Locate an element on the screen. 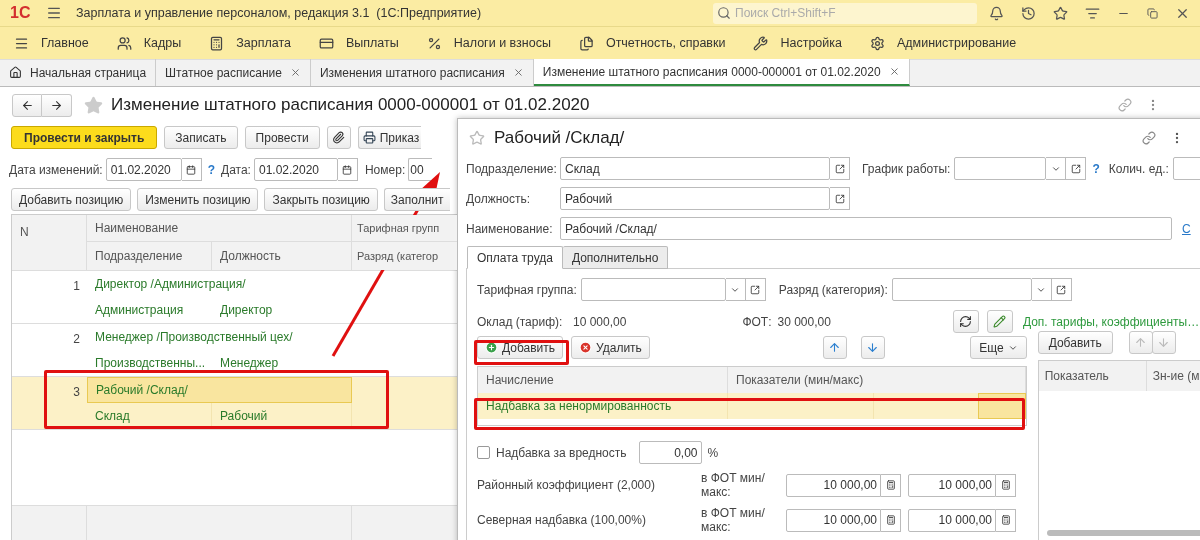 The height and width of the screenshot is (540, 1200). scrollbar is located at coordinates (1123, 533).